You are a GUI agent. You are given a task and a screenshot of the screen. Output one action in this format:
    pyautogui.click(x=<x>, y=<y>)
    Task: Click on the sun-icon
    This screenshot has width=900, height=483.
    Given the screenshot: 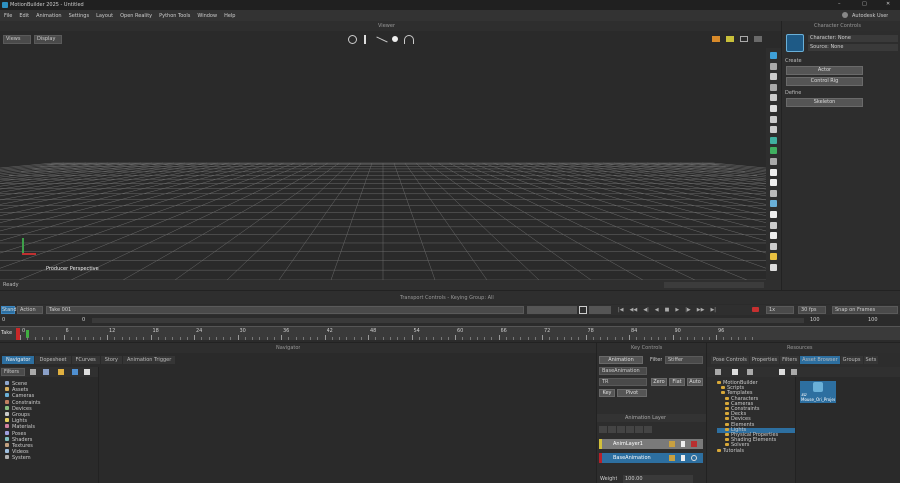 What is the action you would take?
    pyautogui.click(x=773, y=257)
    